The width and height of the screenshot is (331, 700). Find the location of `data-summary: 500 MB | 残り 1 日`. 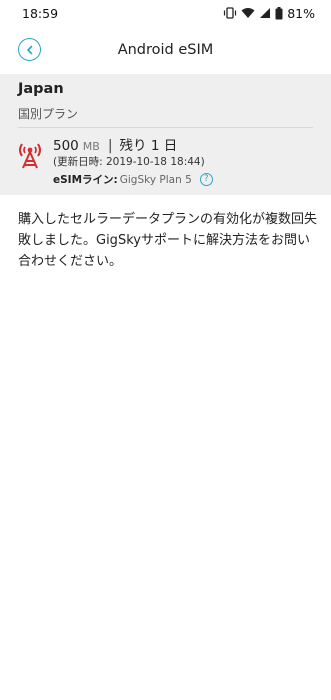

data-summary: 500 MB | 残り 1 日 is located at coordinates (115, 144).